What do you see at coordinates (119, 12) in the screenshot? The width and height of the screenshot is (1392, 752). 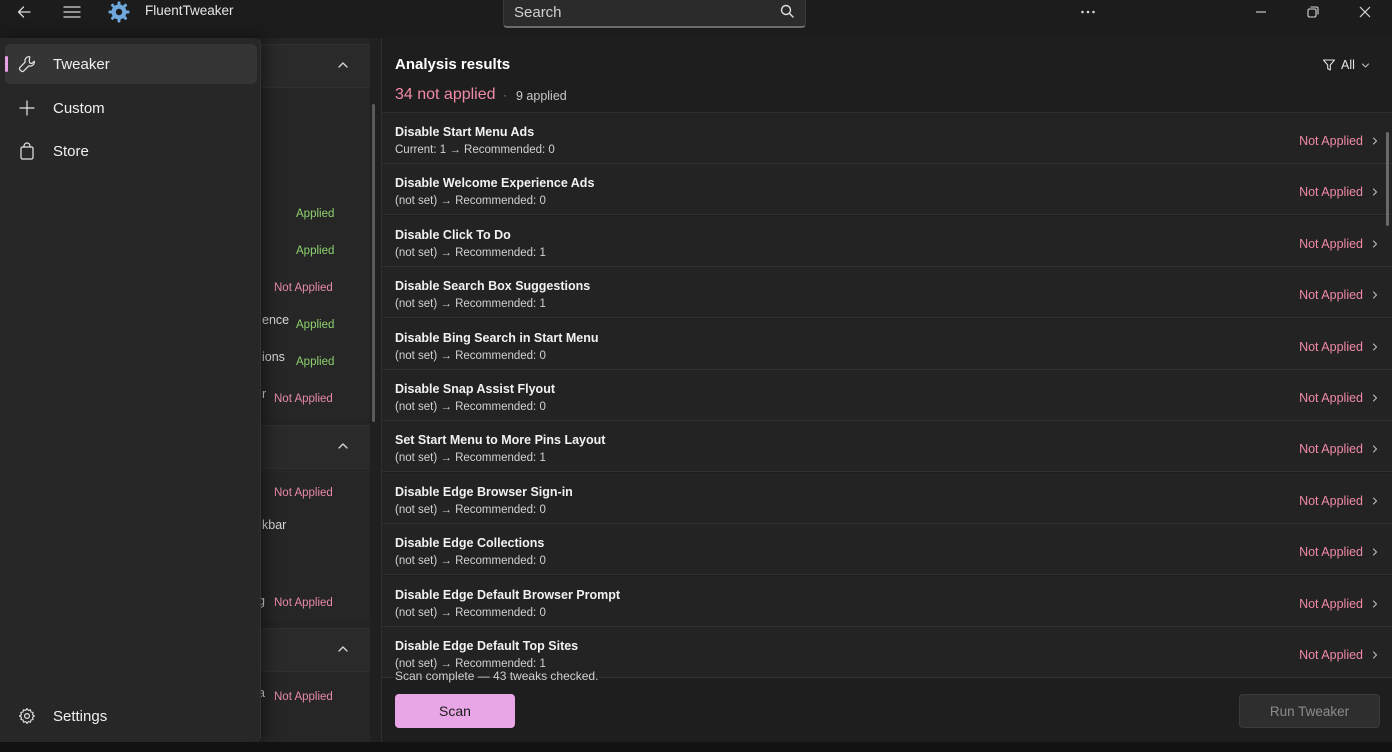 I see `app-logo-gear-icon` at bounding box center [119, 12].